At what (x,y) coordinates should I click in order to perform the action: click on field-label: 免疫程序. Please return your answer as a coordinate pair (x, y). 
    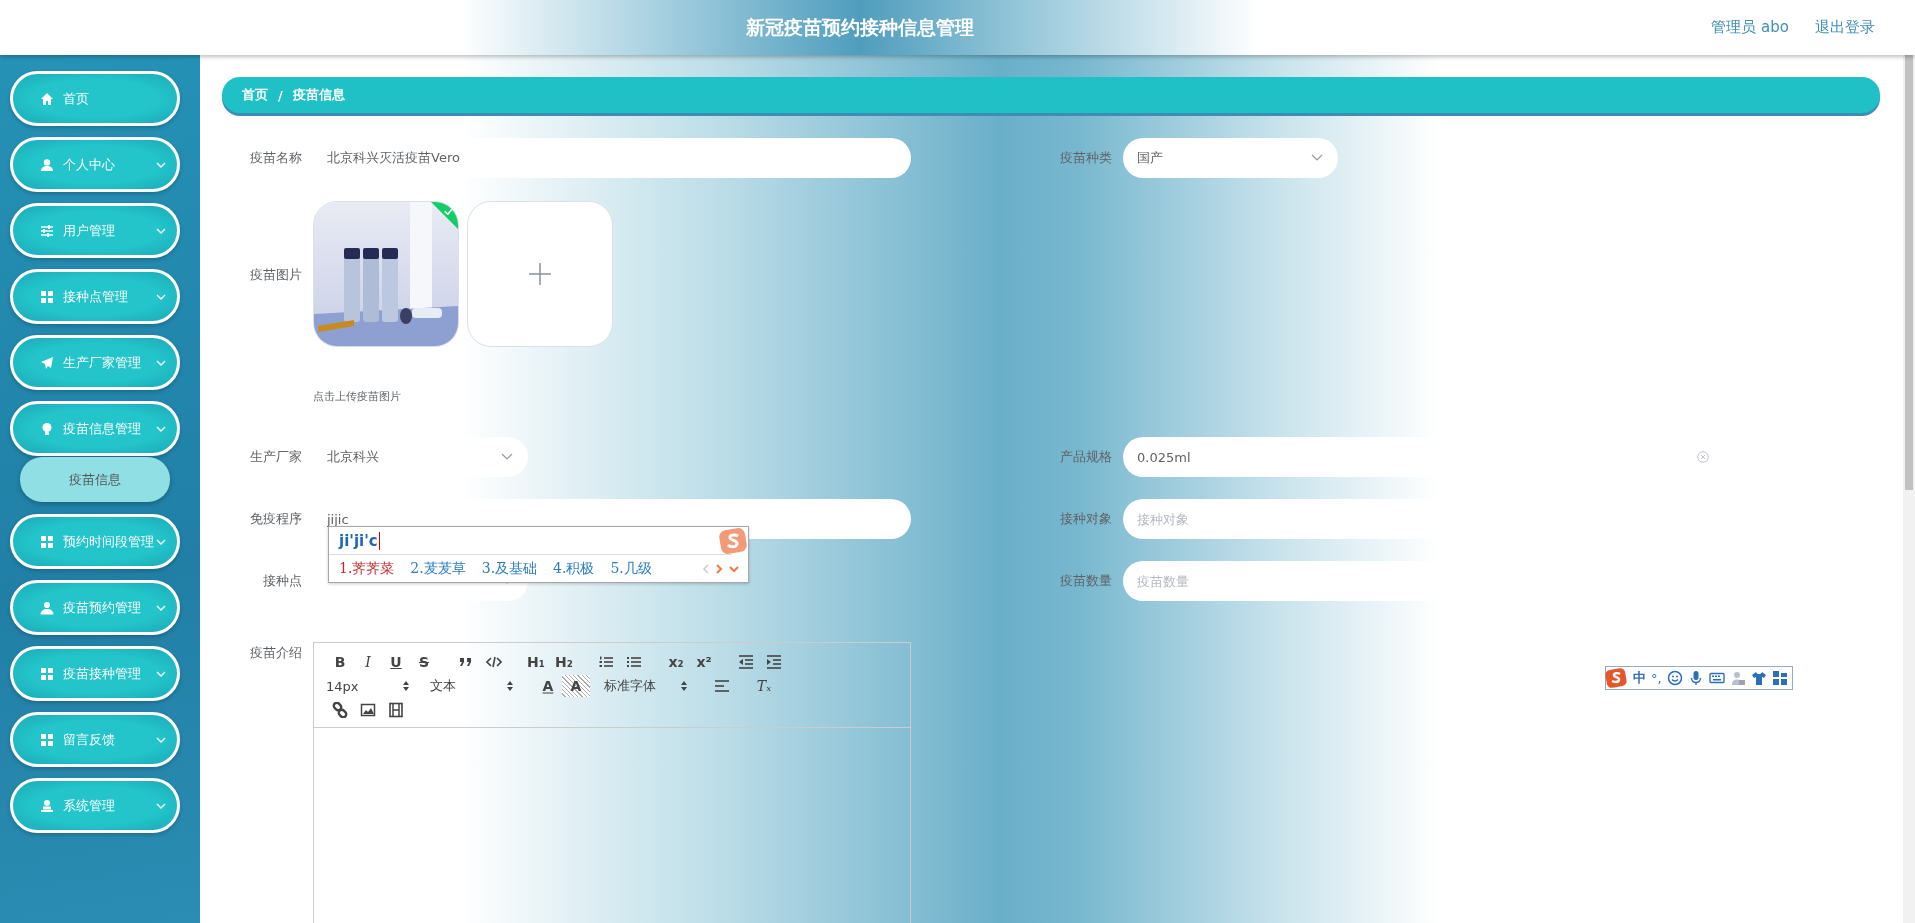
    Looking at the image, I should click on (276, 519).